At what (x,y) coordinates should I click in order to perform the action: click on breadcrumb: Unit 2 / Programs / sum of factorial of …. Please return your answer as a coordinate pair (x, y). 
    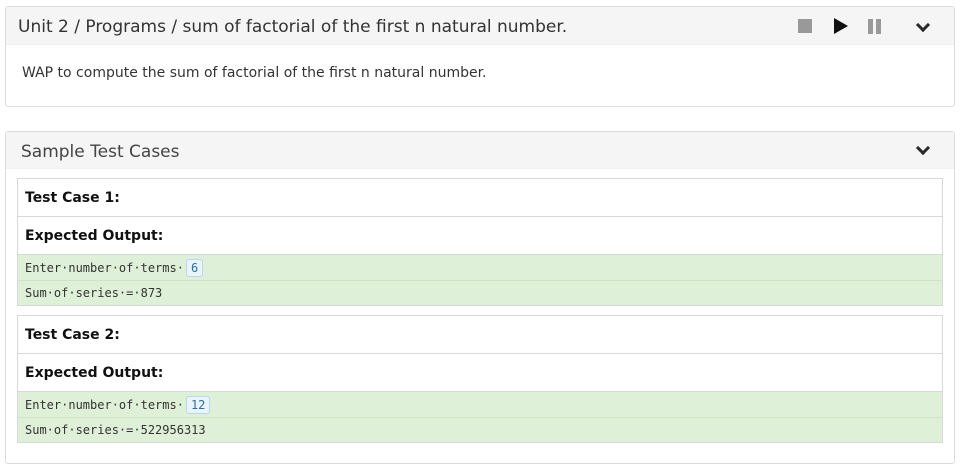
    Looking at the image, I should click on (293, 27).